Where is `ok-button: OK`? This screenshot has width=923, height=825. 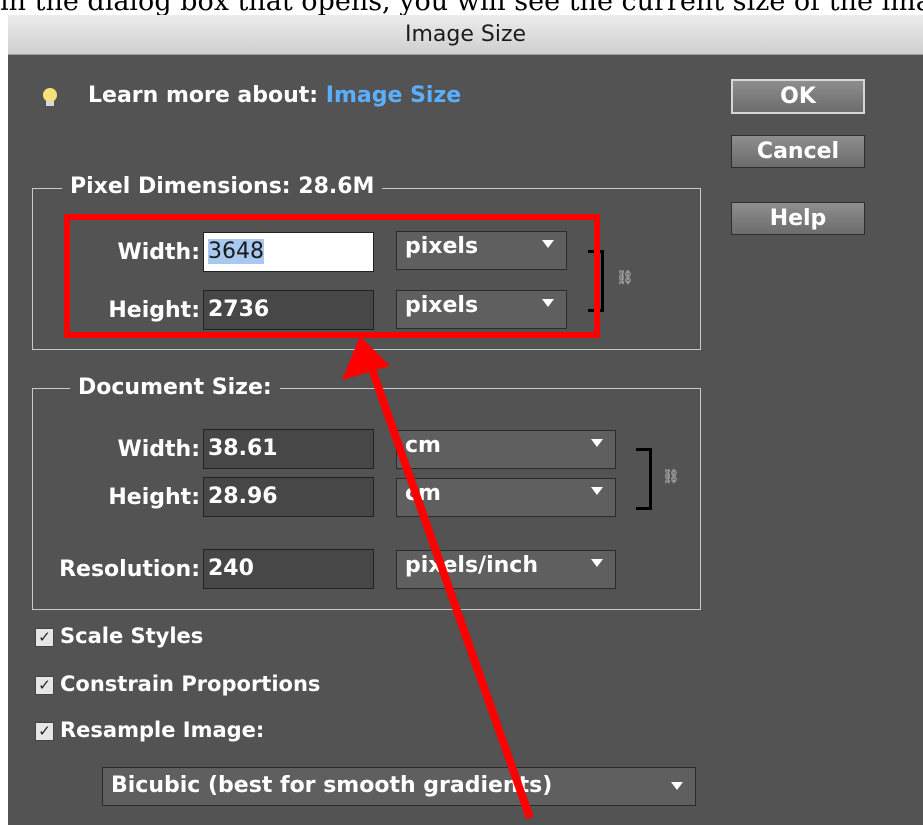 ok-button: OK is located at coordinates (798, 96).